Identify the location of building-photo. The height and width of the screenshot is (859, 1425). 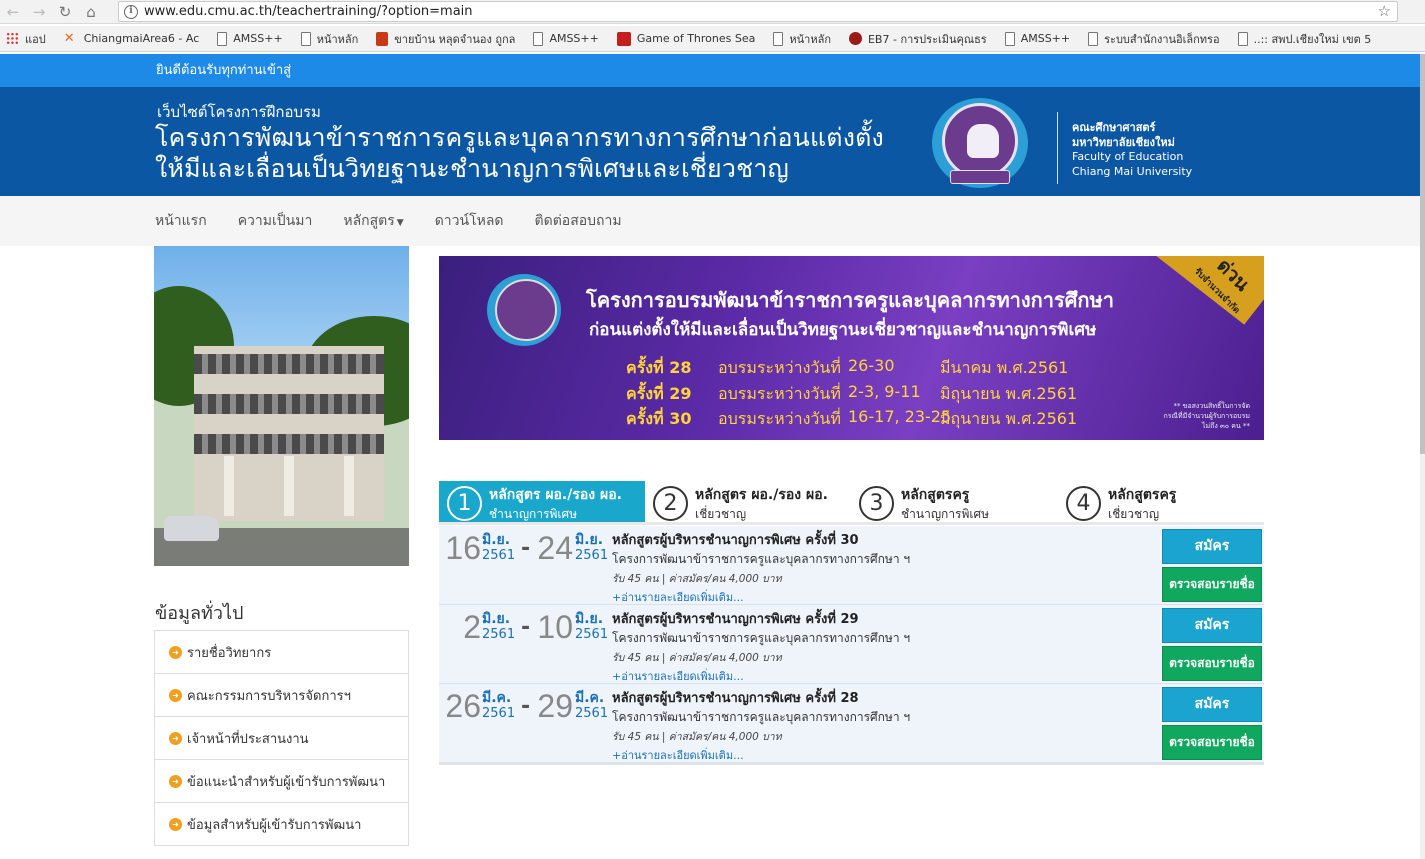
(281, 406).